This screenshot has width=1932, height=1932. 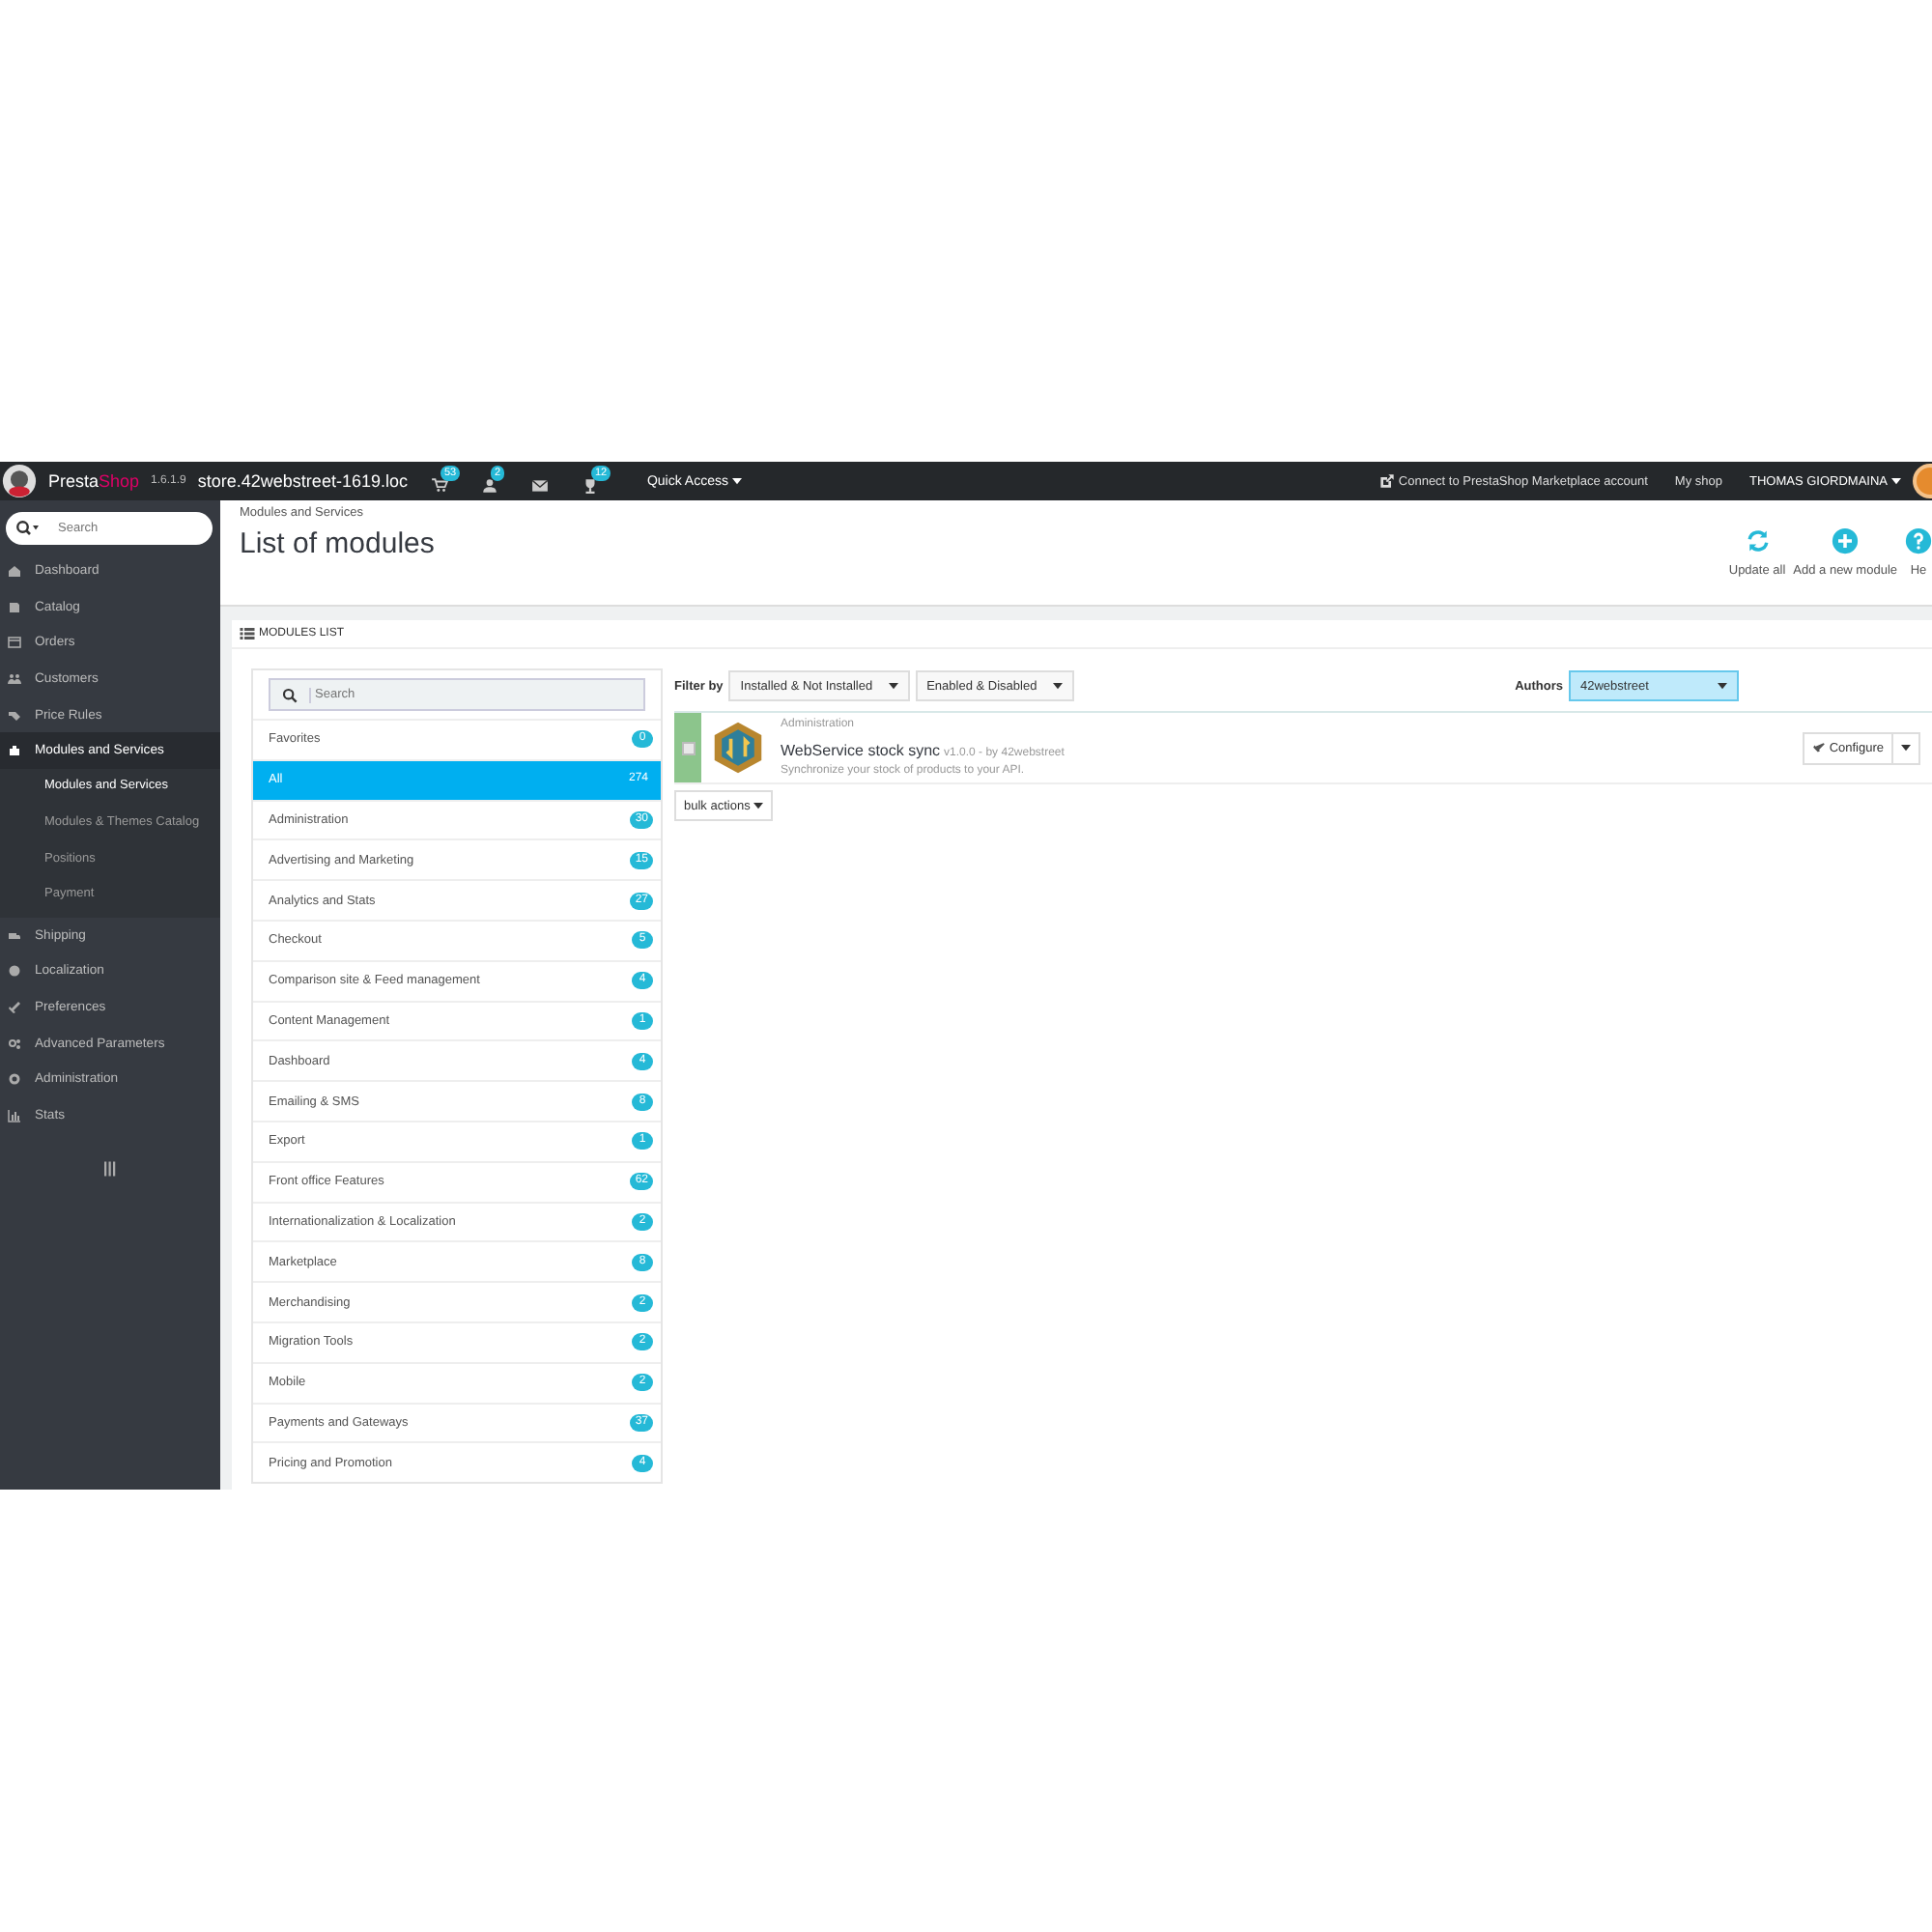 I want to click on person-icon, so click(x=489, y=486).